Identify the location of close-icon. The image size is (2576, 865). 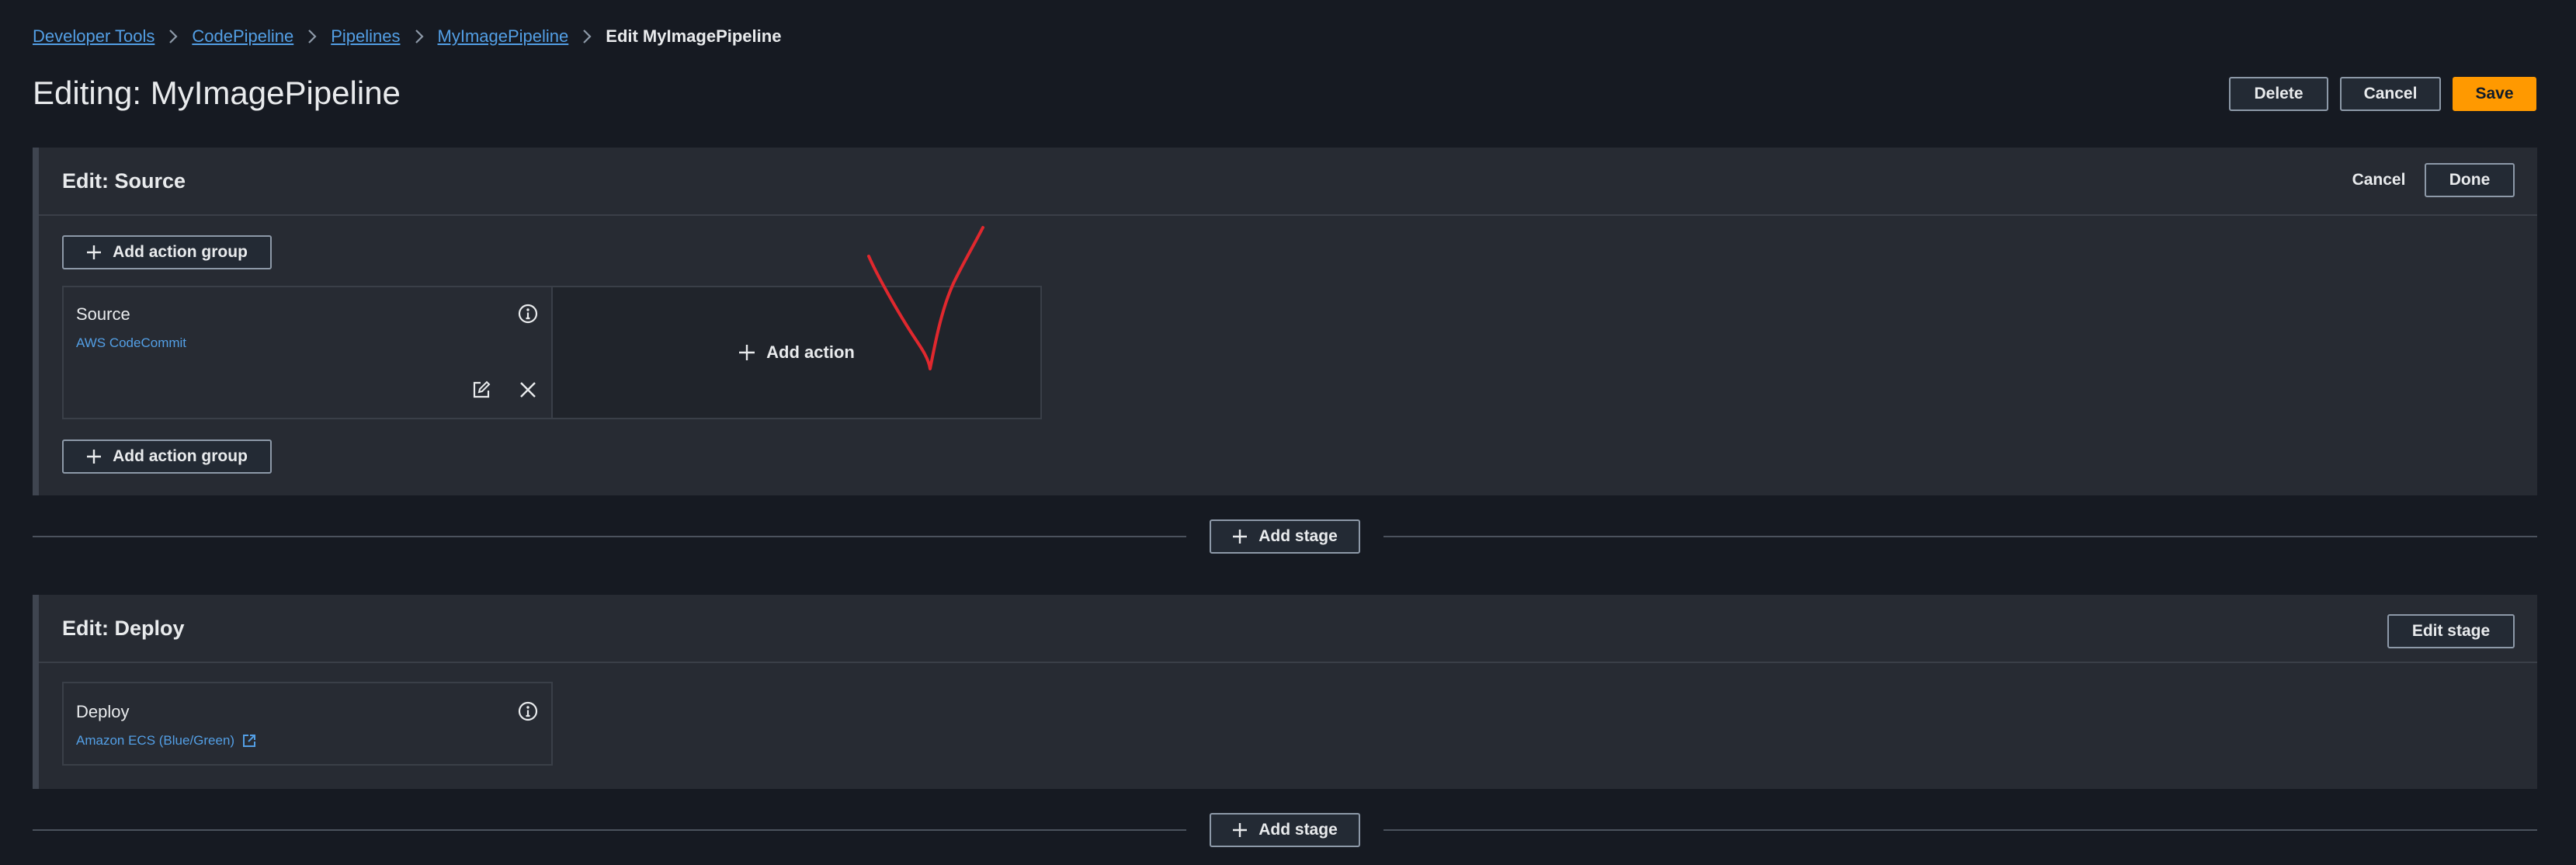
(528, 390).